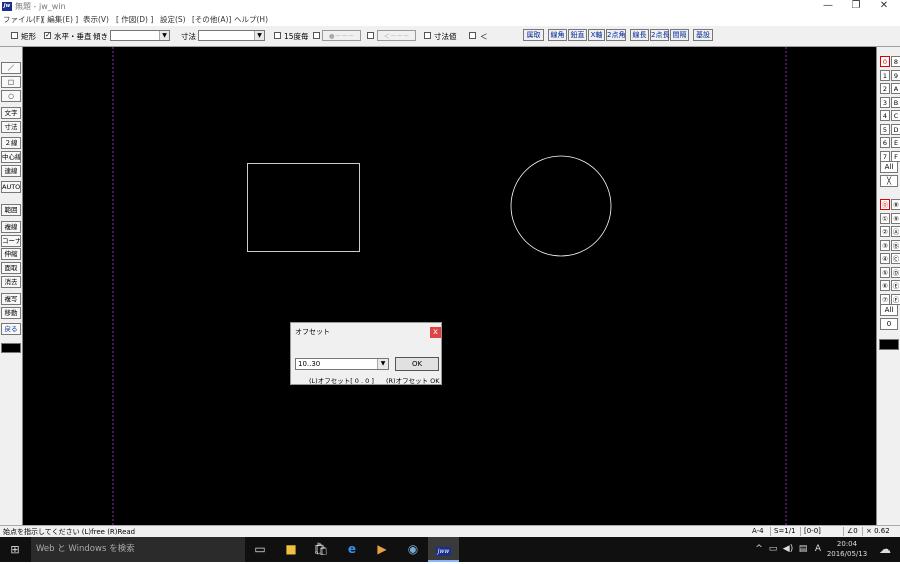 The height and width of the screenshot is (564, 900). I want to click on layer-all-button: All, so click(889, 167).